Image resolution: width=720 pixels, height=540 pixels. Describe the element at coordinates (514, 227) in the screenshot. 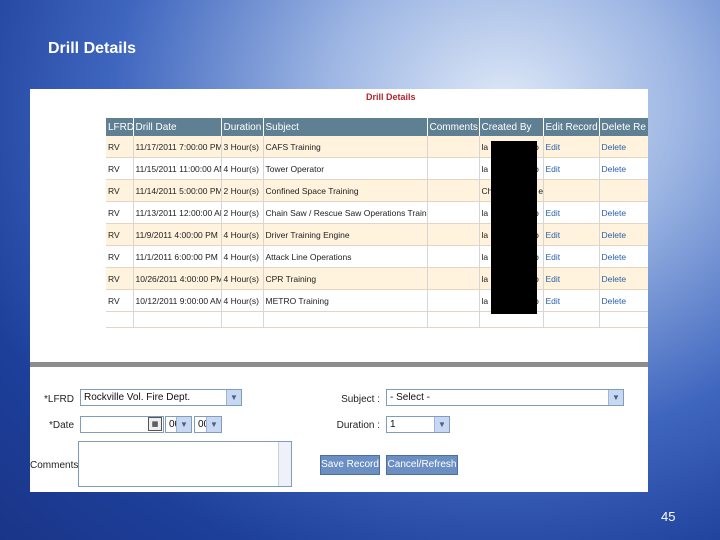

I see `redaction-block` at that location.